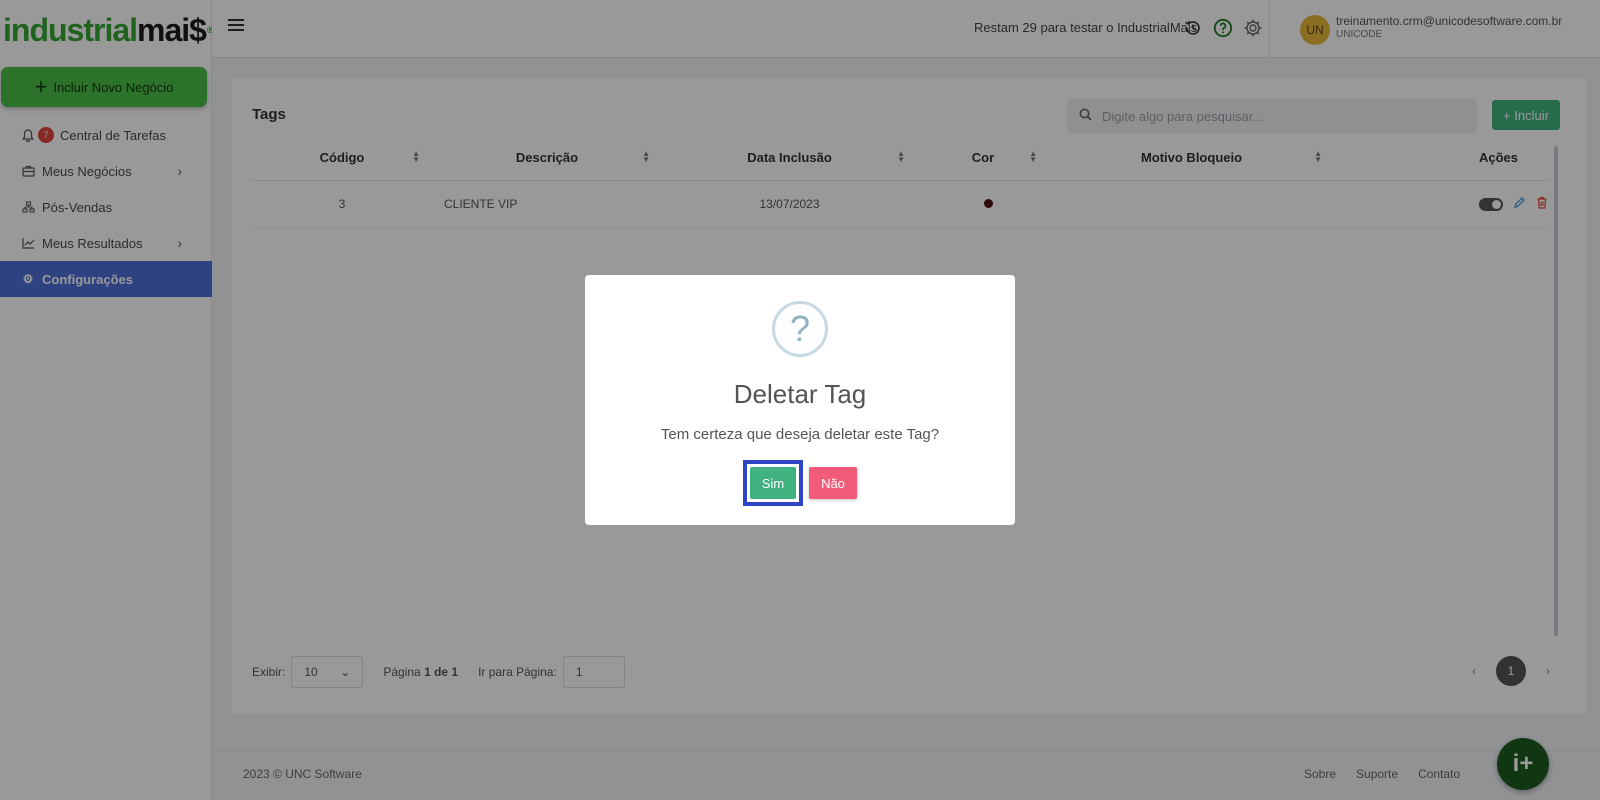 The height and width of the screenshot is (800, 1600). I want to click on focus-highlight: Sim, so click(773, 483).